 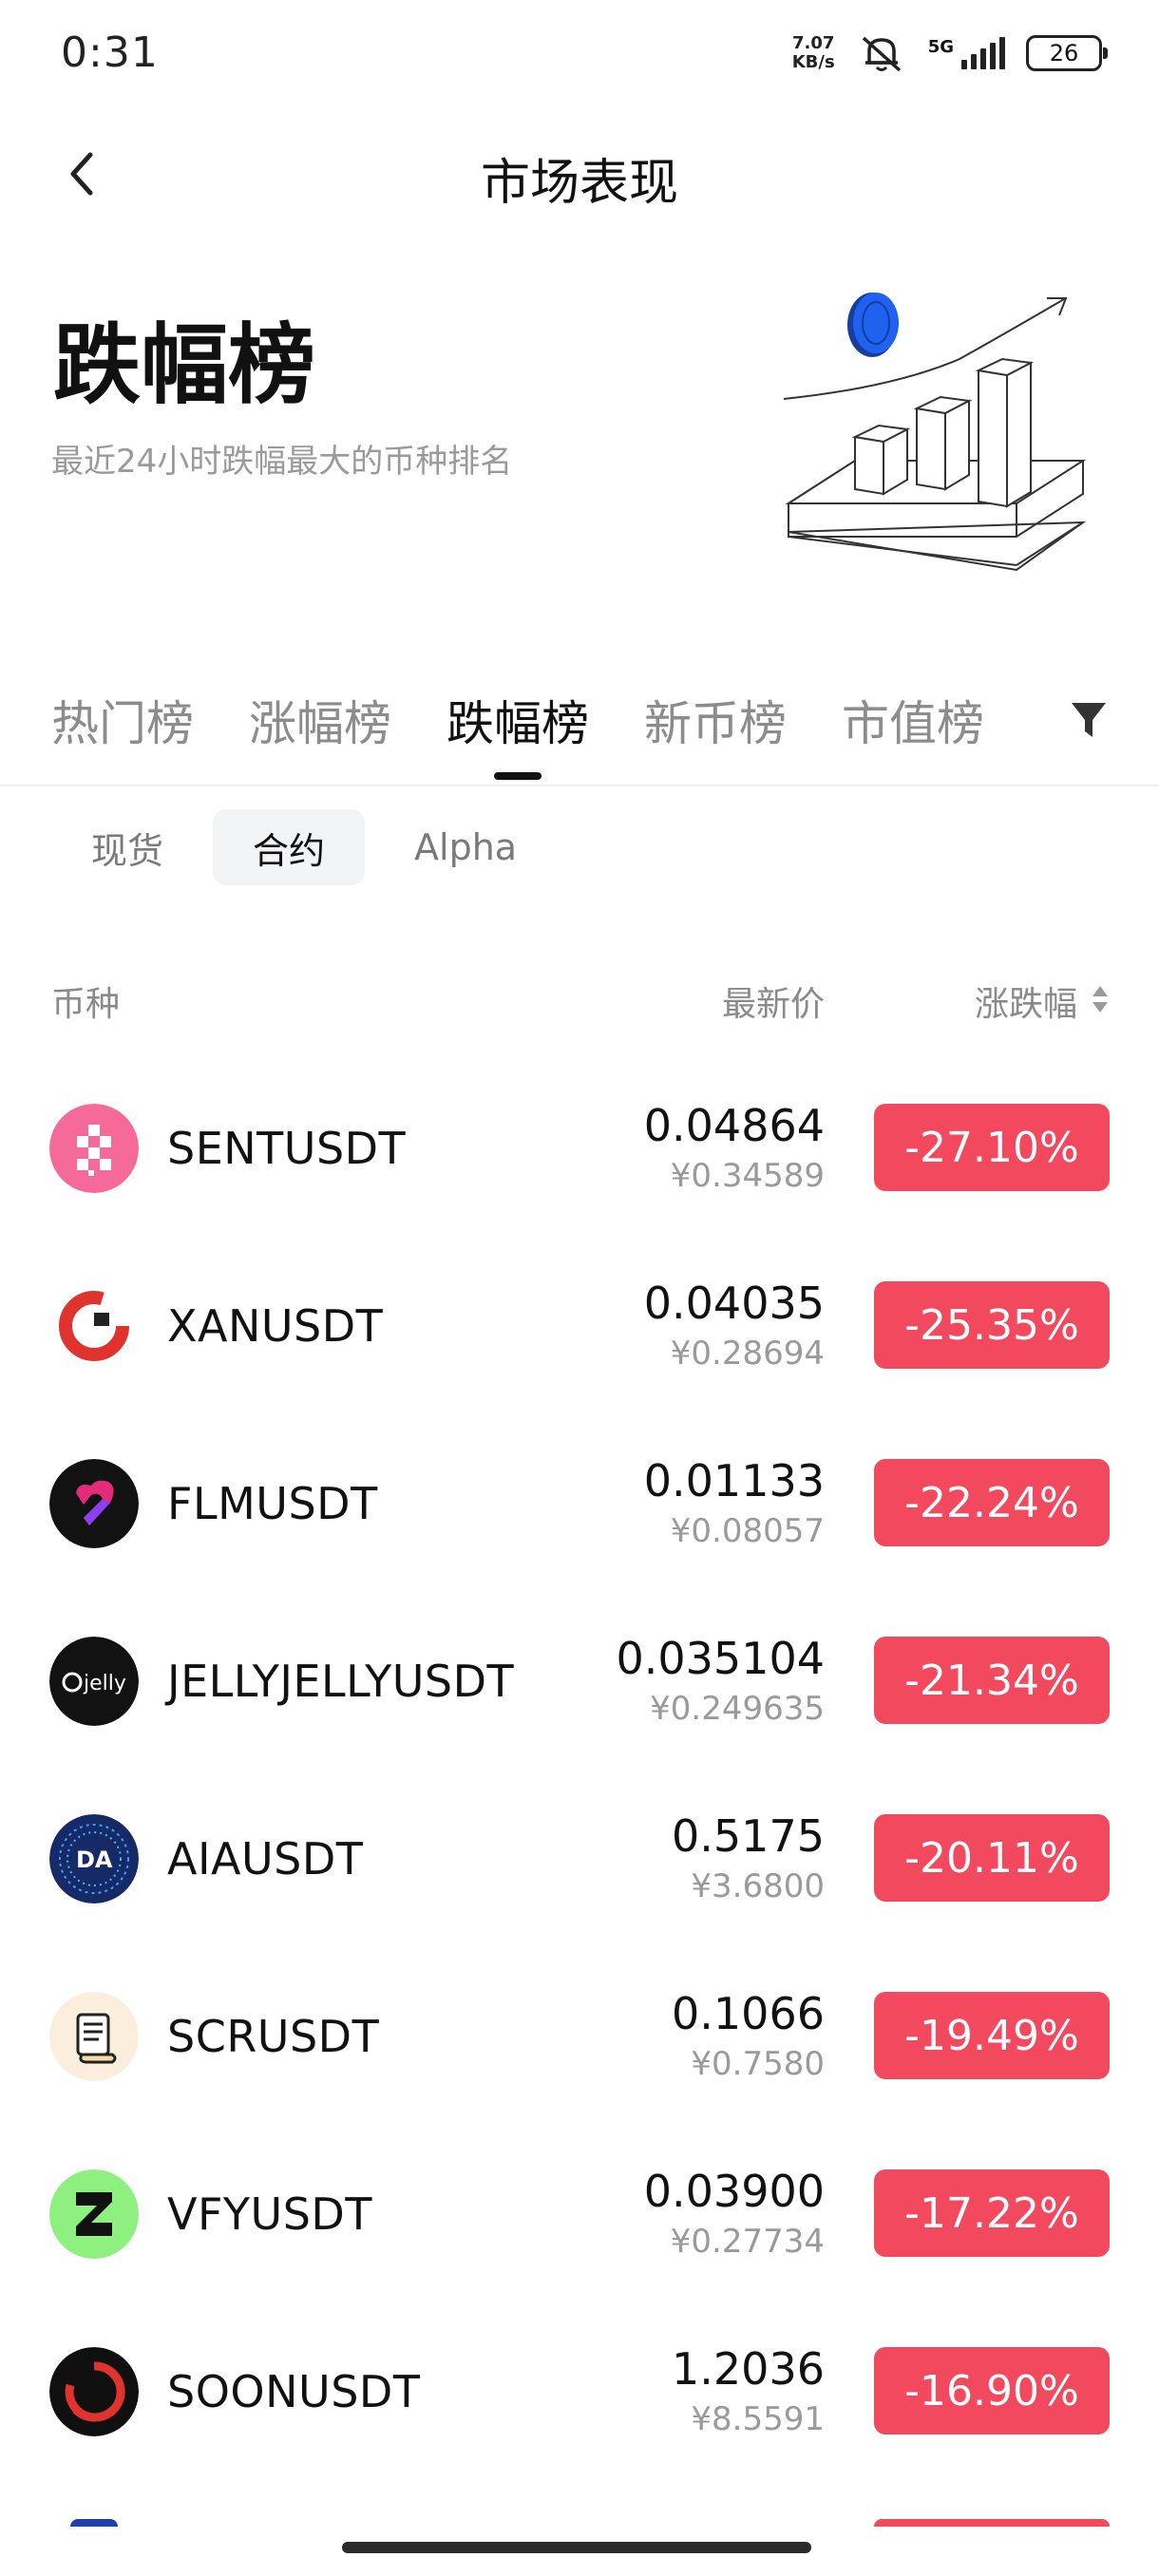 I want to click on active-tab-indicator, so click(x=518, y=776).